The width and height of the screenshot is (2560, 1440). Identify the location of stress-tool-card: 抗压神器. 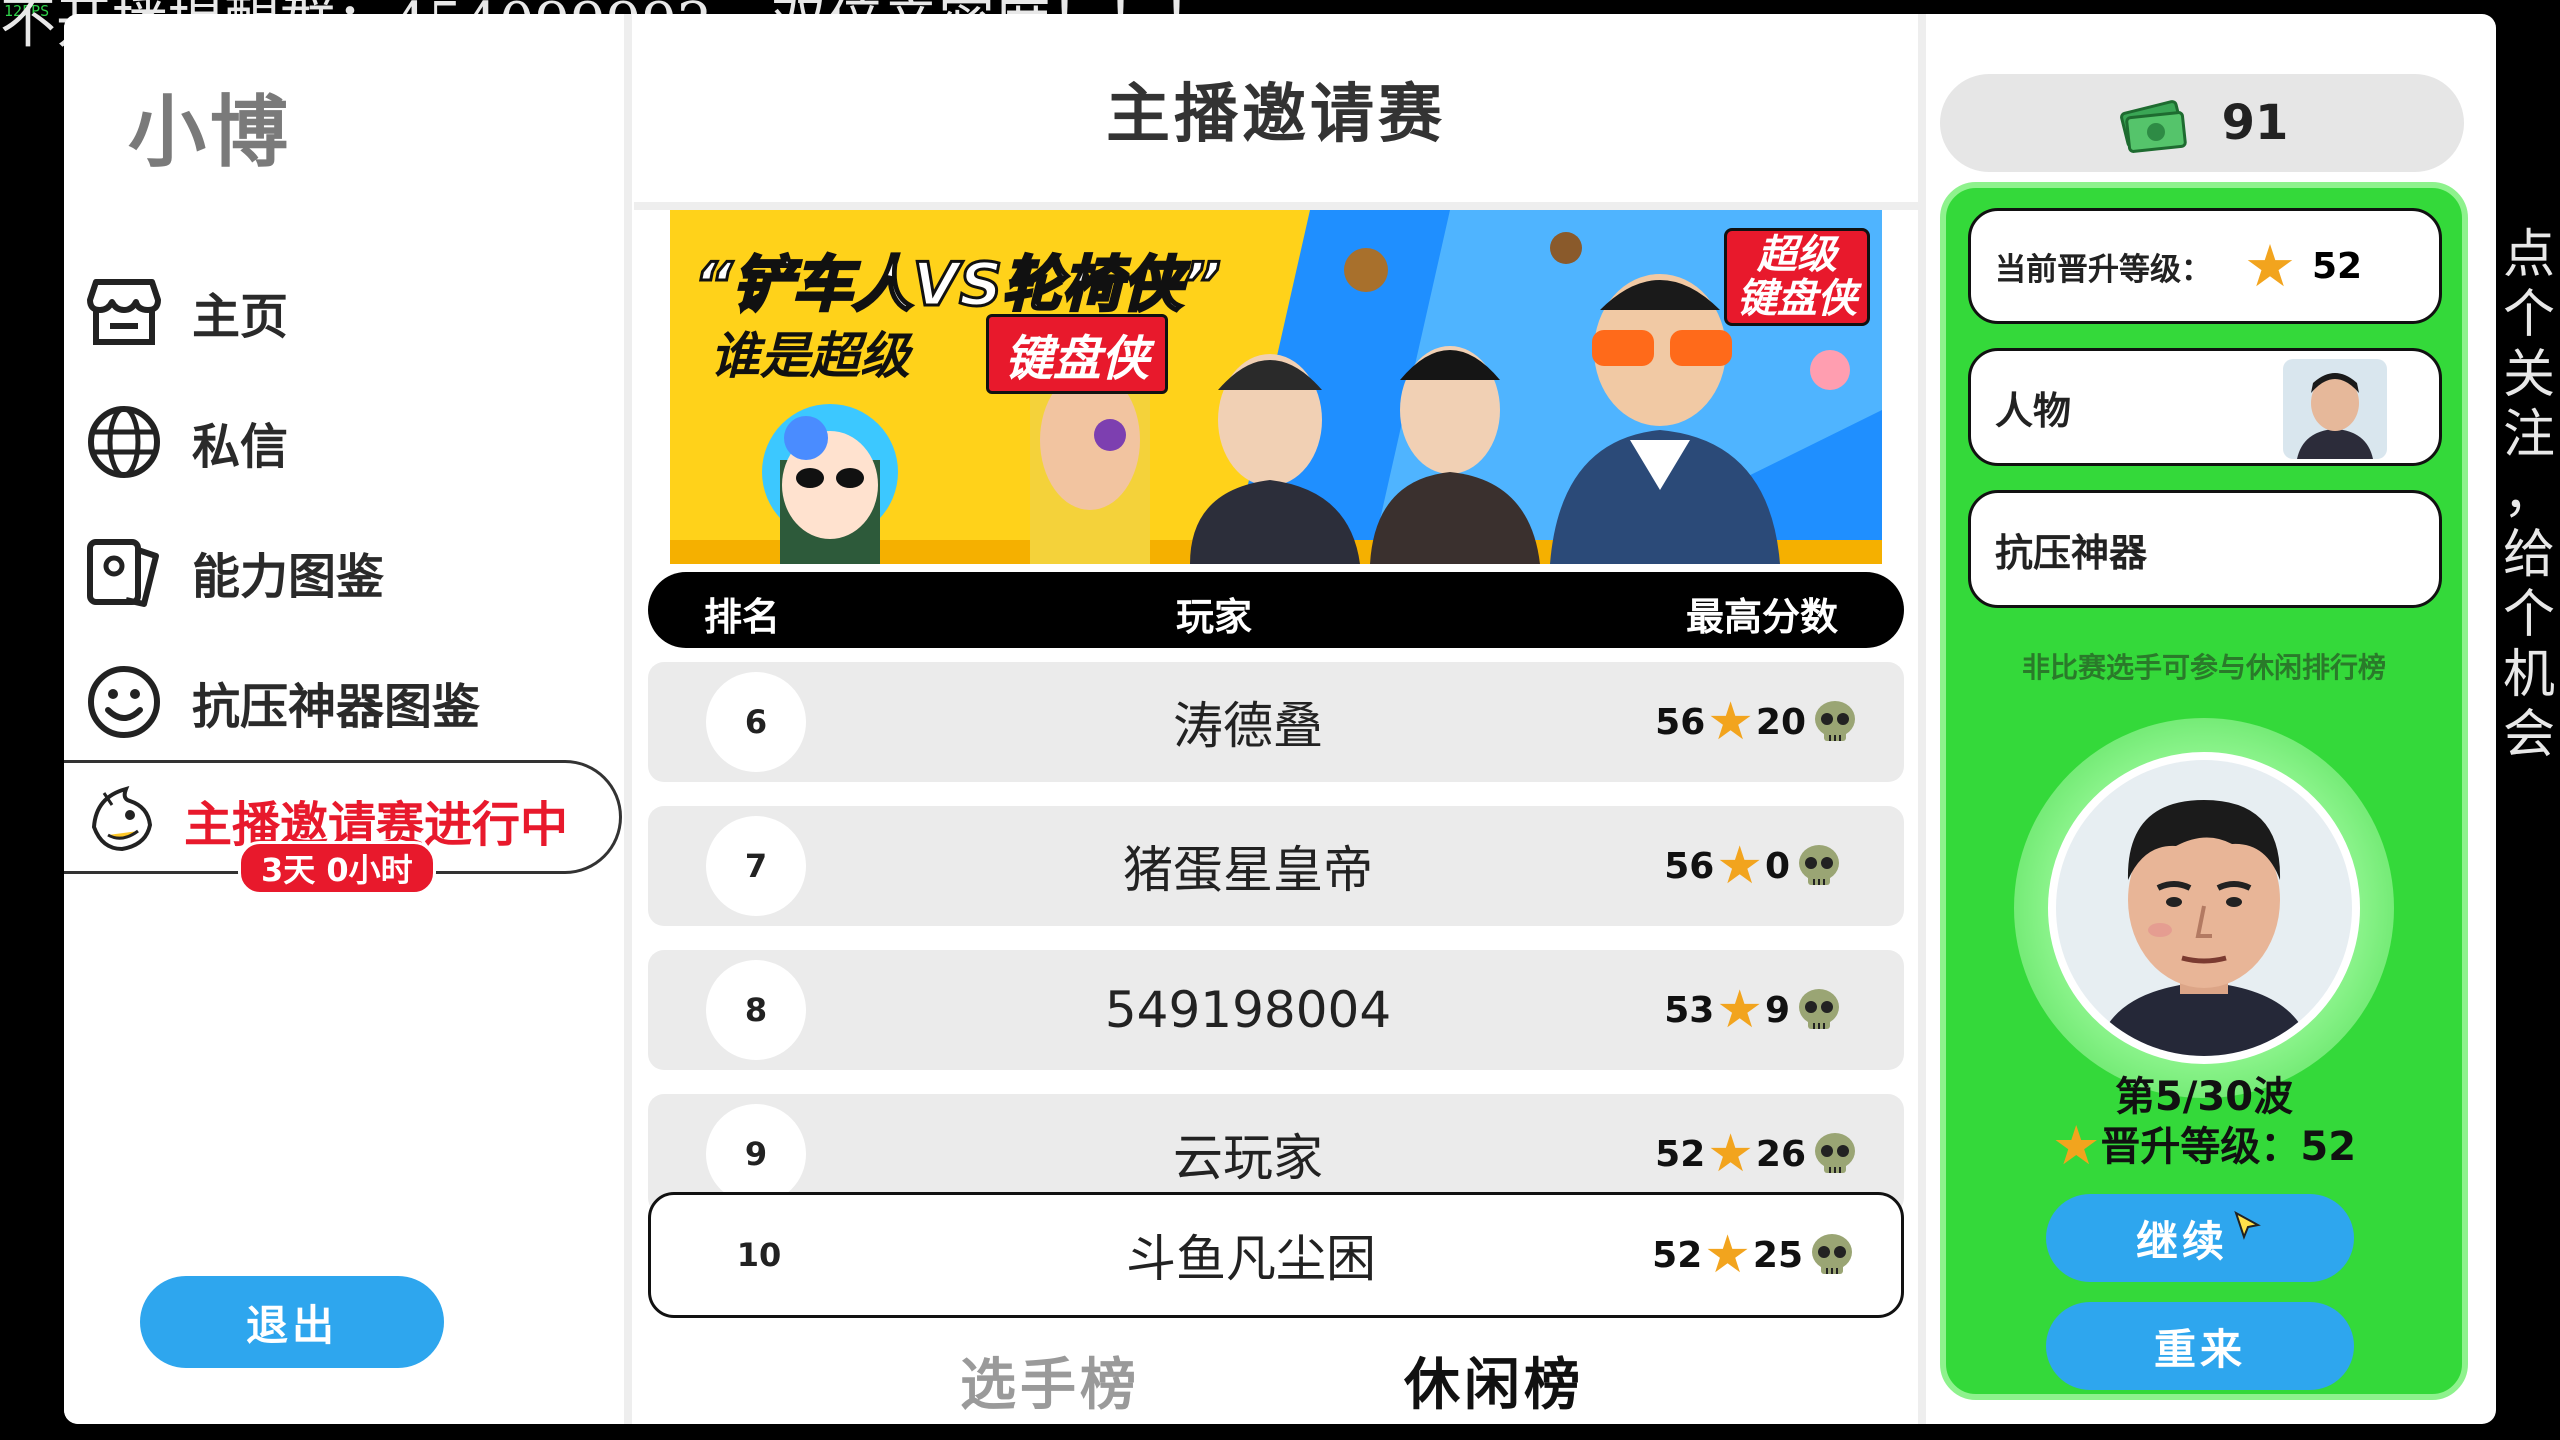
(2205, 549).